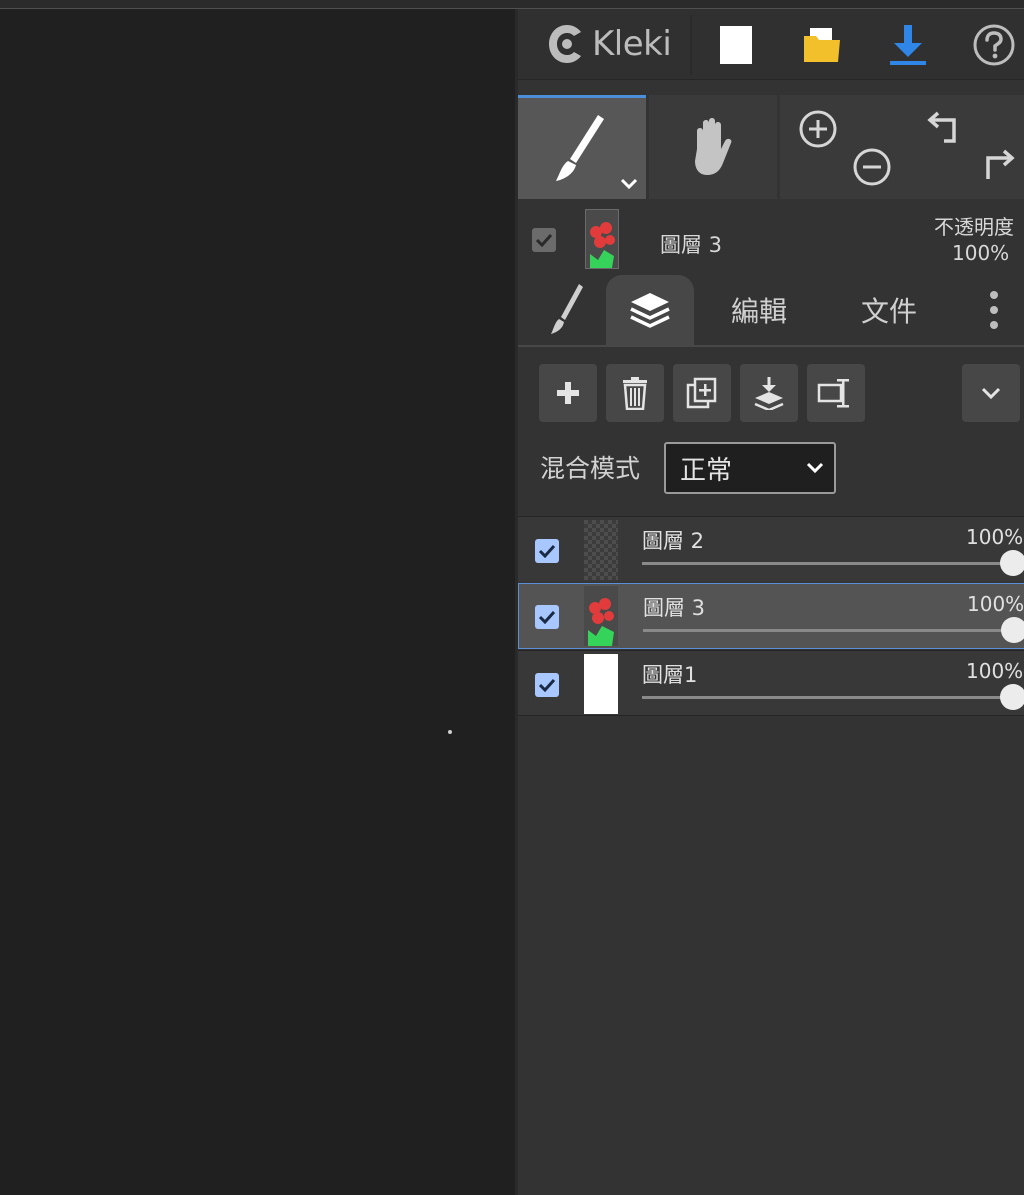 The height and width of the screenshot is (1195, 1024). I want to click on download-button, so click(908, 45).